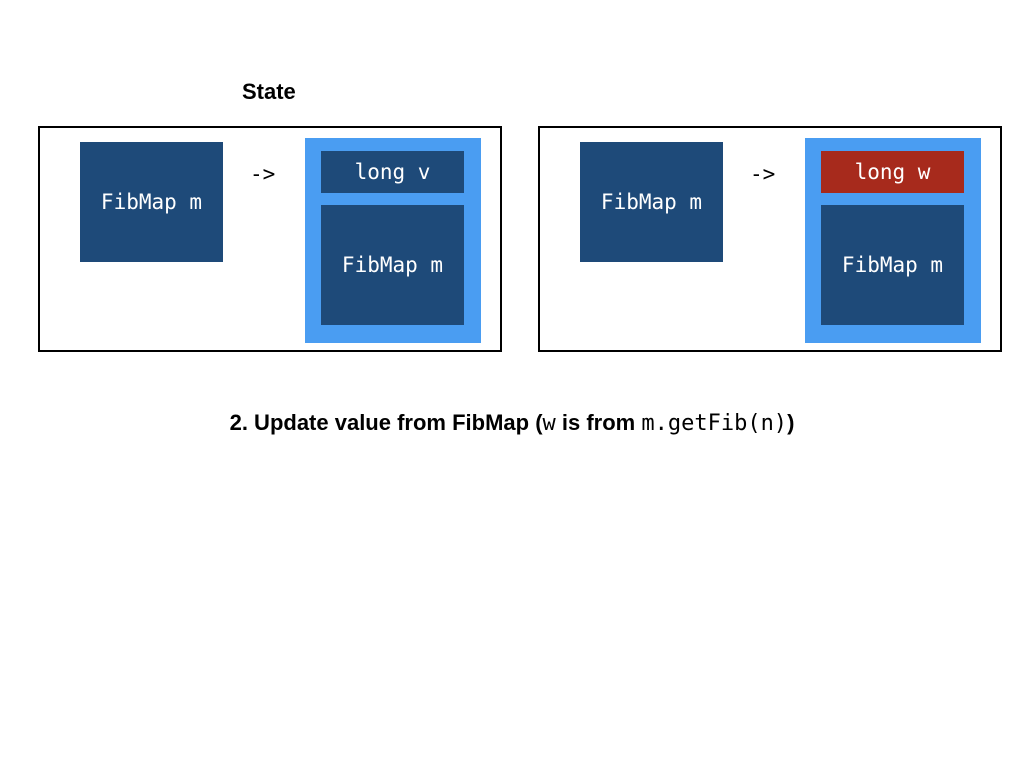 This screenshot has width=1024, height=768. Describe the element at coordinates (791, 422) in the screenshot. I see `caption-suffix: )` at that location.